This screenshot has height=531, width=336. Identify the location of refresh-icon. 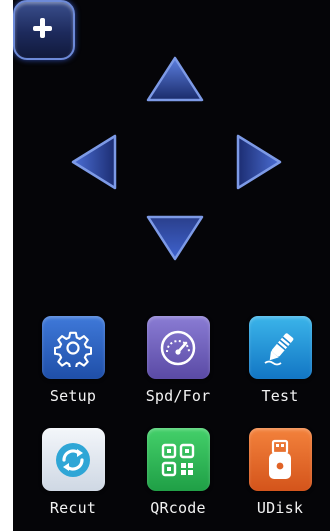
(73, 459).